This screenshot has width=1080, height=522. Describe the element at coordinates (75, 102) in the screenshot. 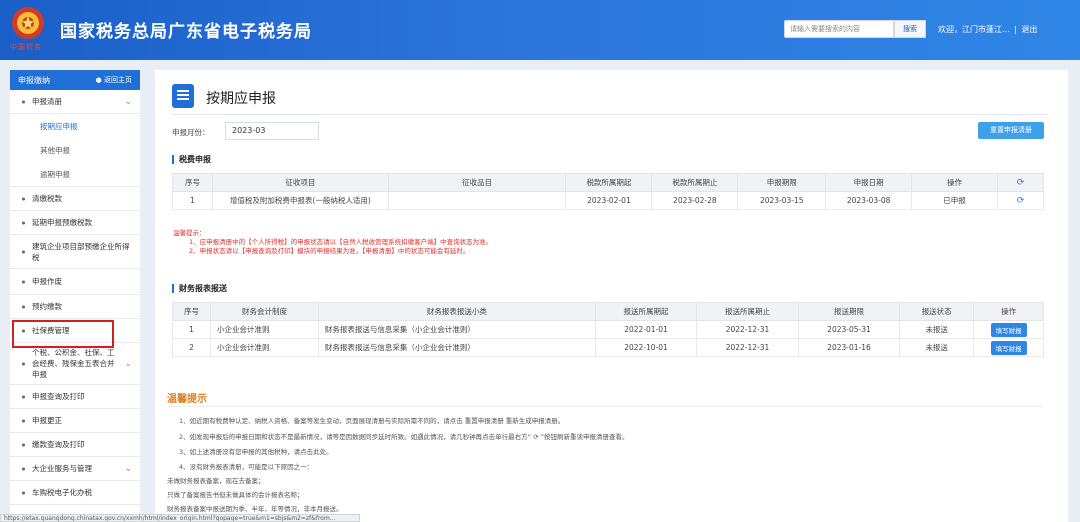

I see `sidebar-item-declaration-list: 申报清册 ⌄` at that location.